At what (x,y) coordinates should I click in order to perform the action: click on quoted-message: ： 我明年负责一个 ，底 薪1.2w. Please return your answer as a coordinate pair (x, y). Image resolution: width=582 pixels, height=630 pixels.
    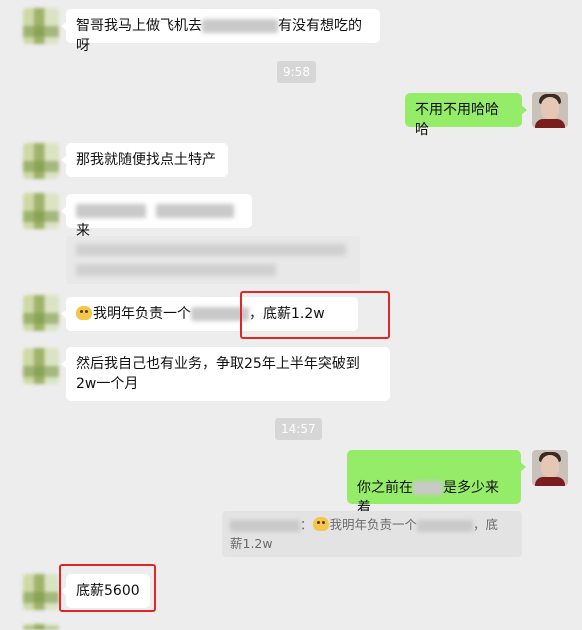
    Looking at the image, I should click on (372, 534).